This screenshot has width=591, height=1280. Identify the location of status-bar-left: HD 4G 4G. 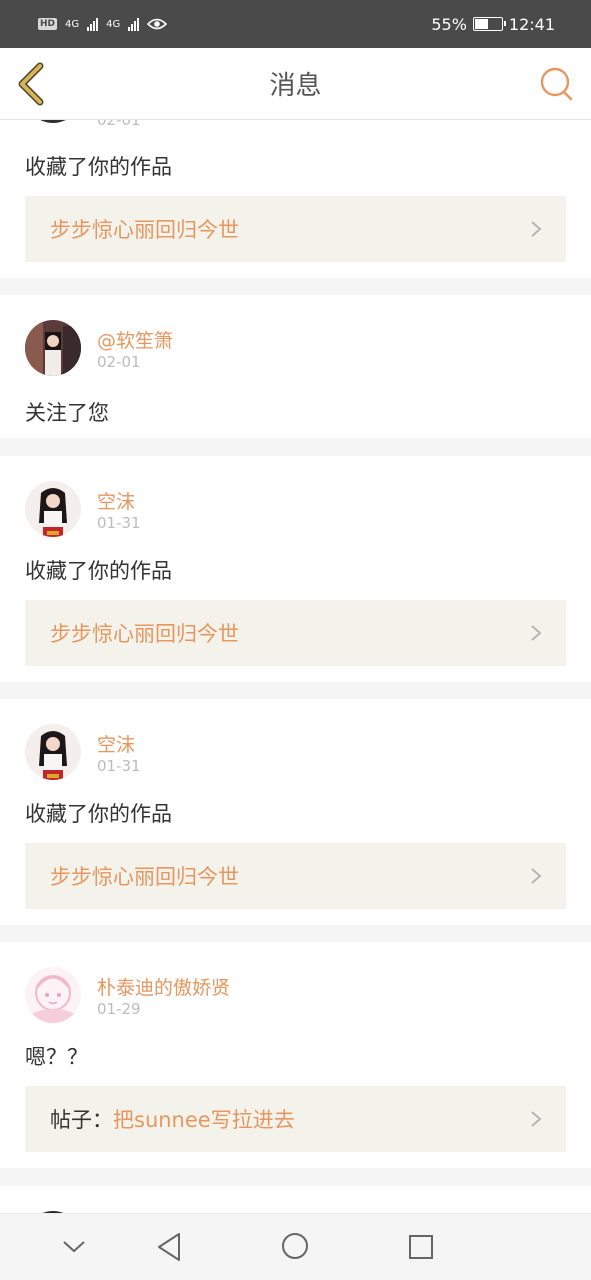
(103, 24).